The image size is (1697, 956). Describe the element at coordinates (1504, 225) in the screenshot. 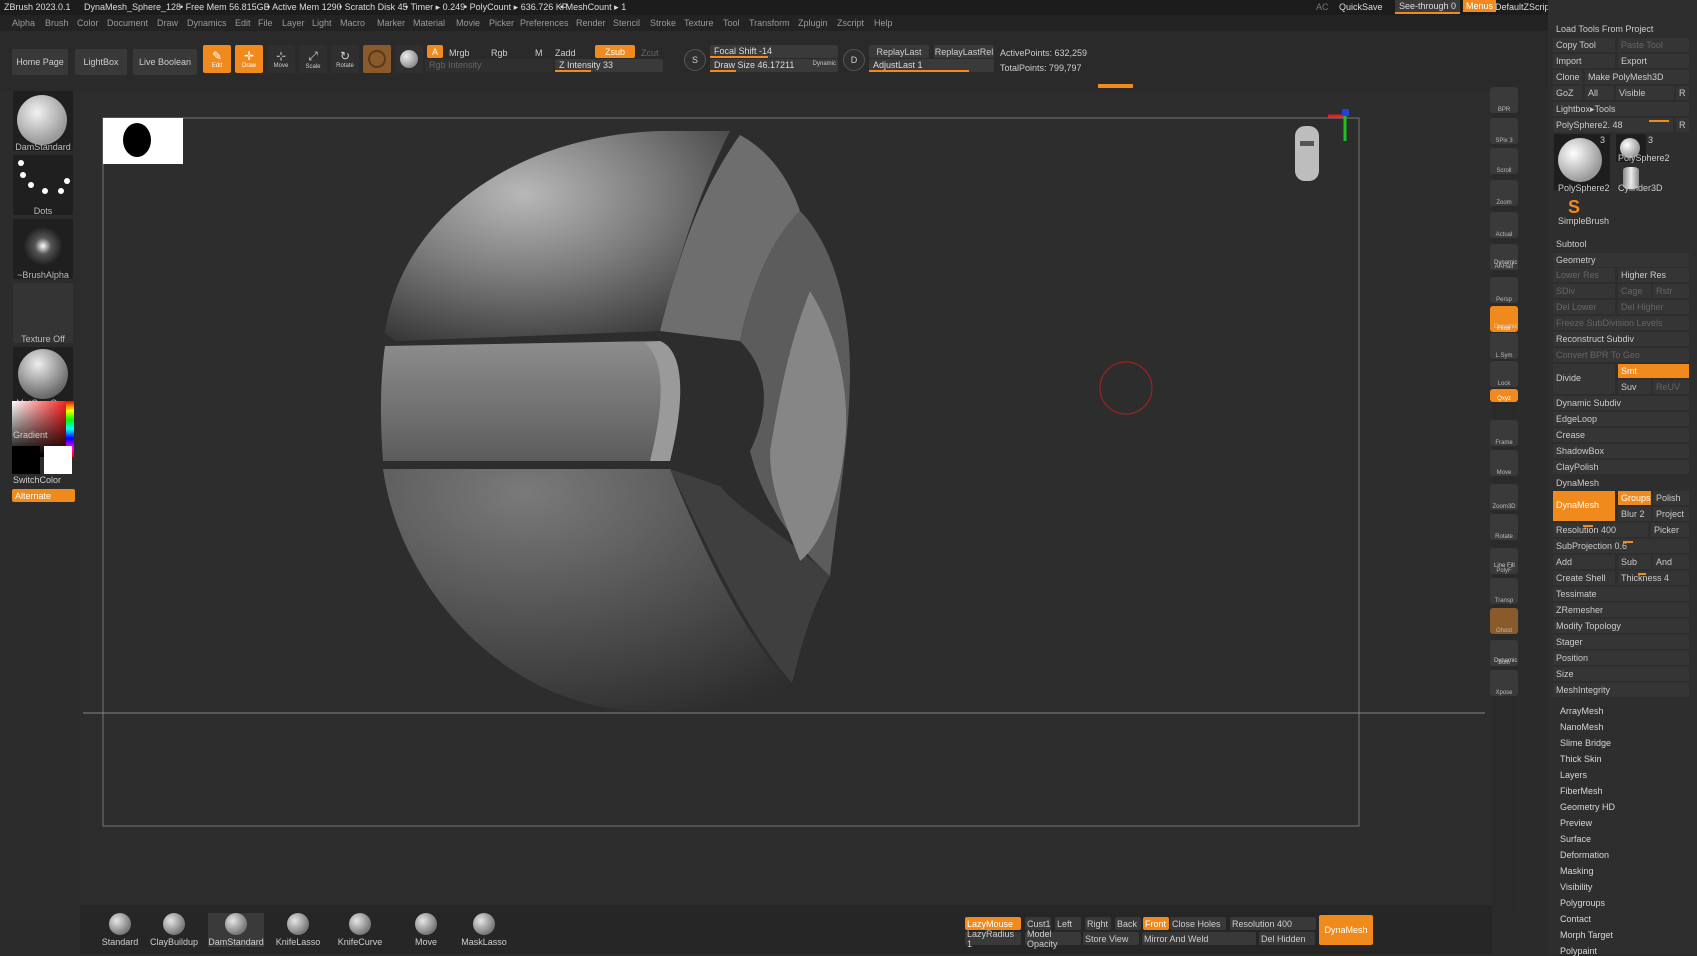

I see `strip-actual-button: Actual` at that location.